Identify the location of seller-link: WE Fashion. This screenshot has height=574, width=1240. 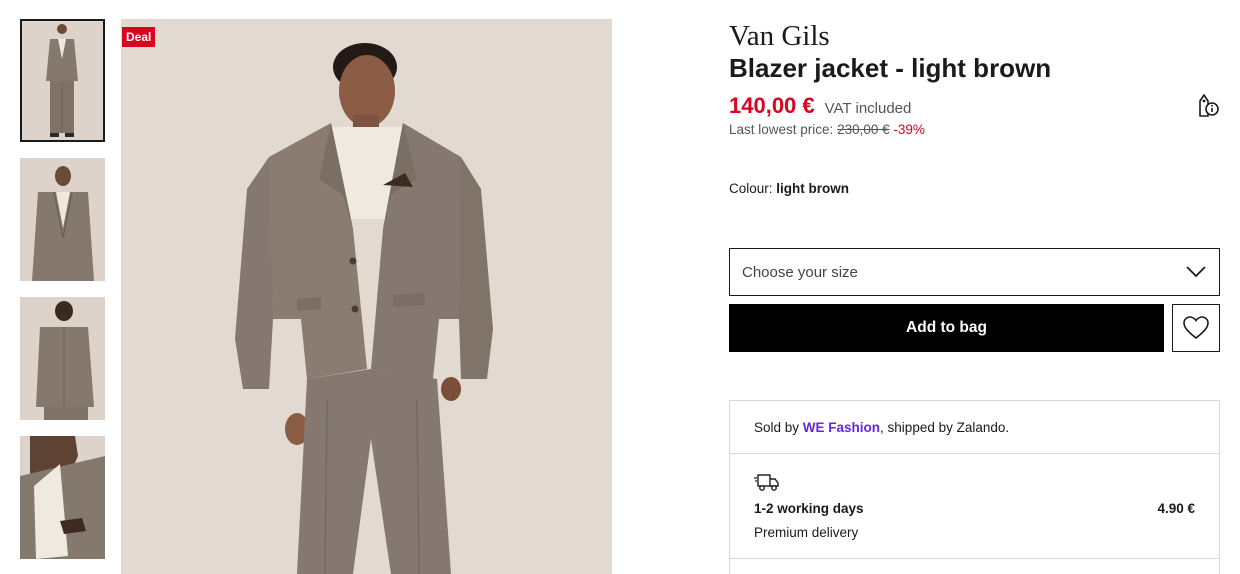
(841, 427).